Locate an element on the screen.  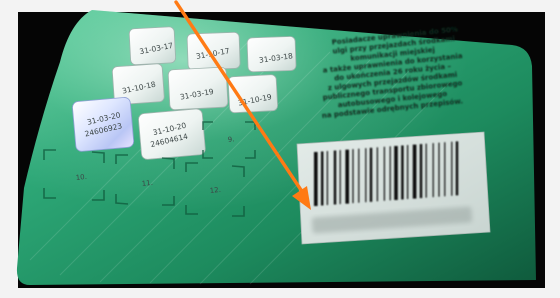
slot-number: 9. is located at coordinates (230, 139).